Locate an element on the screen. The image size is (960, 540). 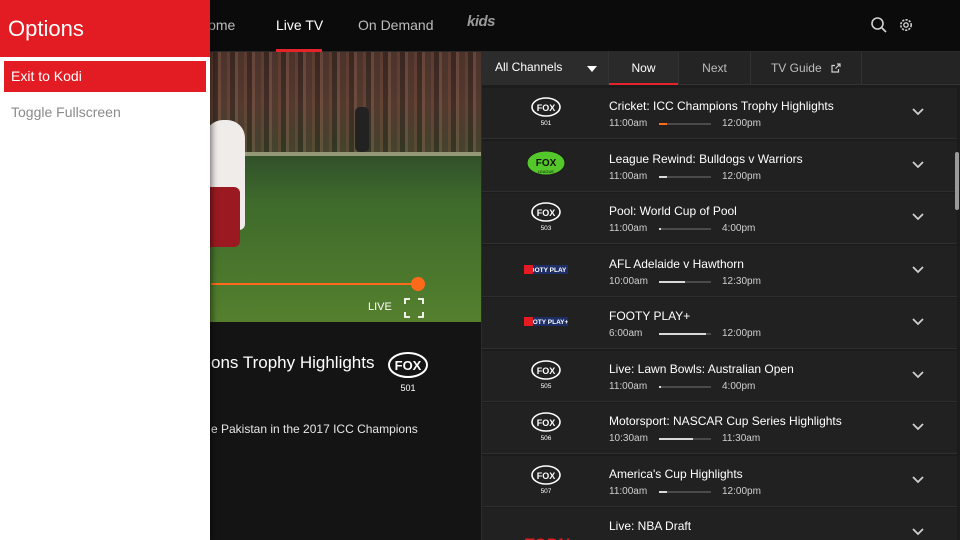
program-title: Cricket: ICC Champions Trophy Highlights is located at coordinates (721, 106).